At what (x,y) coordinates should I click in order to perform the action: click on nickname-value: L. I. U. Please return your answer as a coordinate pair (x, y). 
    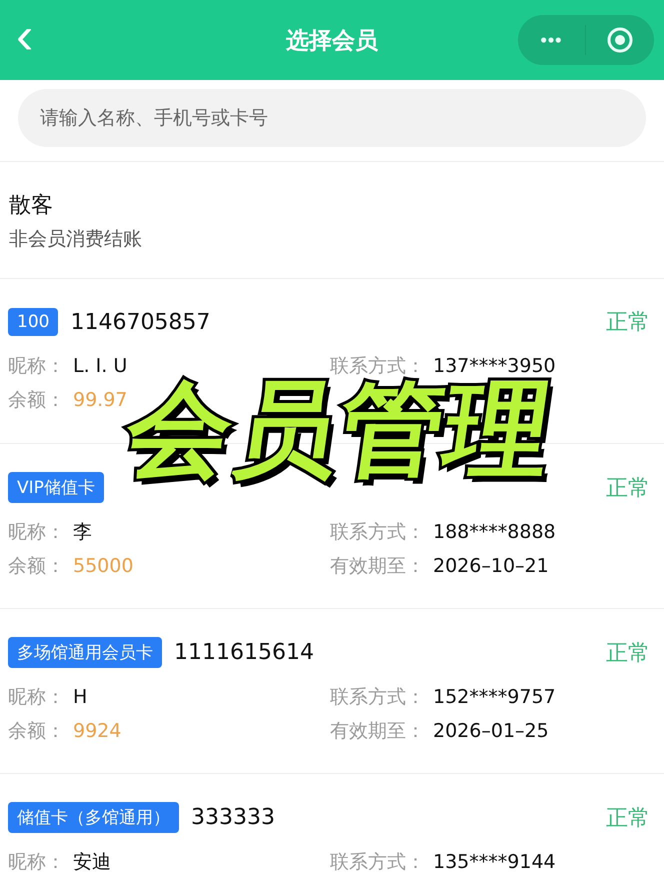
    Looking at the image, I should click on (100, 366).